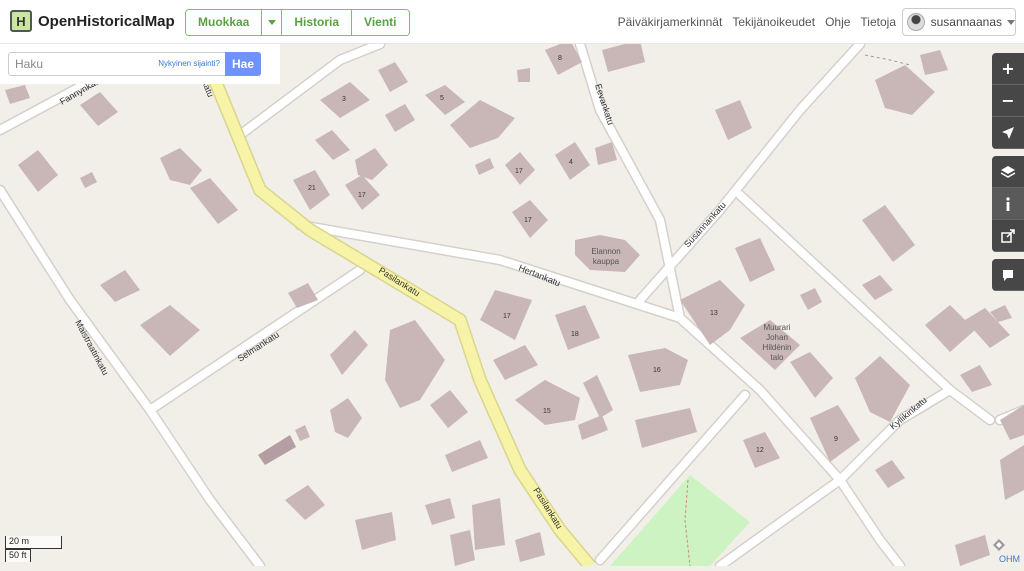 The width and height of the screenshot is (1024, 571). What do you see at coordinates (243, 64) in the screenshot?
I see `search-go-button: Hae` at bounding box center [243, 64].